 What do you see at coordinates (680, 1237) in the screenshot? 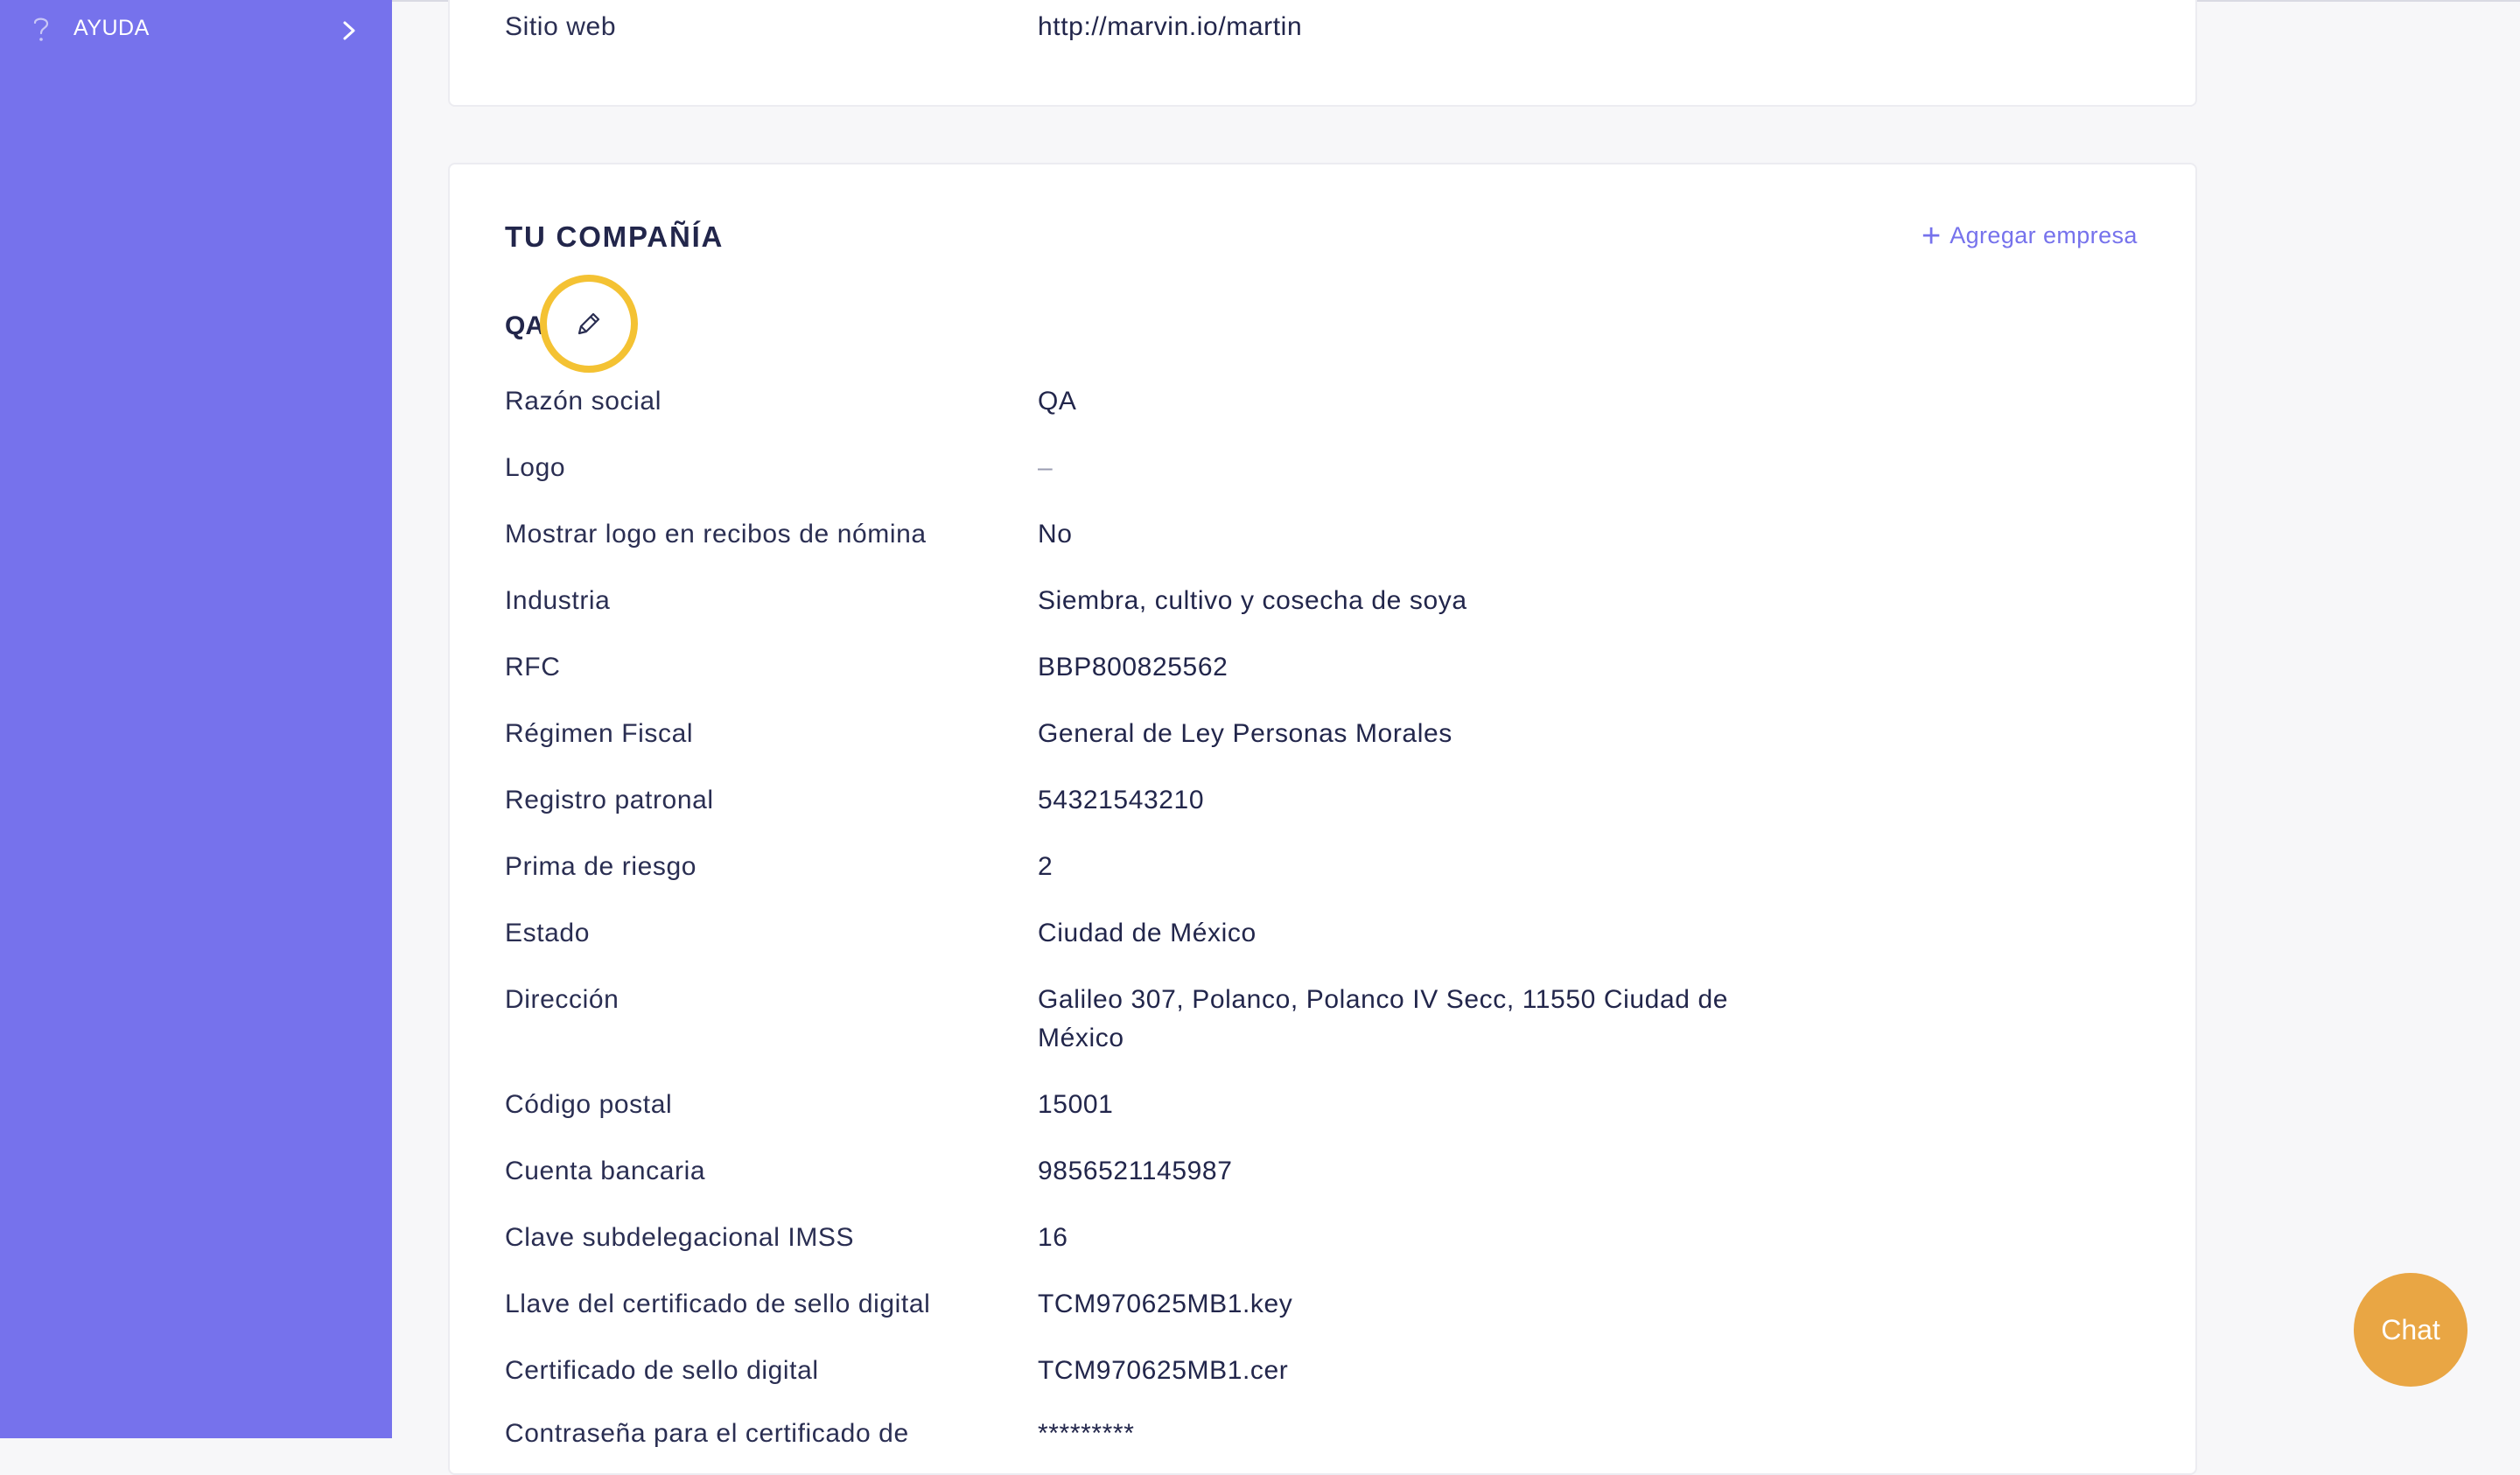
I see `row-label-clave-imss: Clave subdelegacional IMSS` at bounding box center [680, 1237].